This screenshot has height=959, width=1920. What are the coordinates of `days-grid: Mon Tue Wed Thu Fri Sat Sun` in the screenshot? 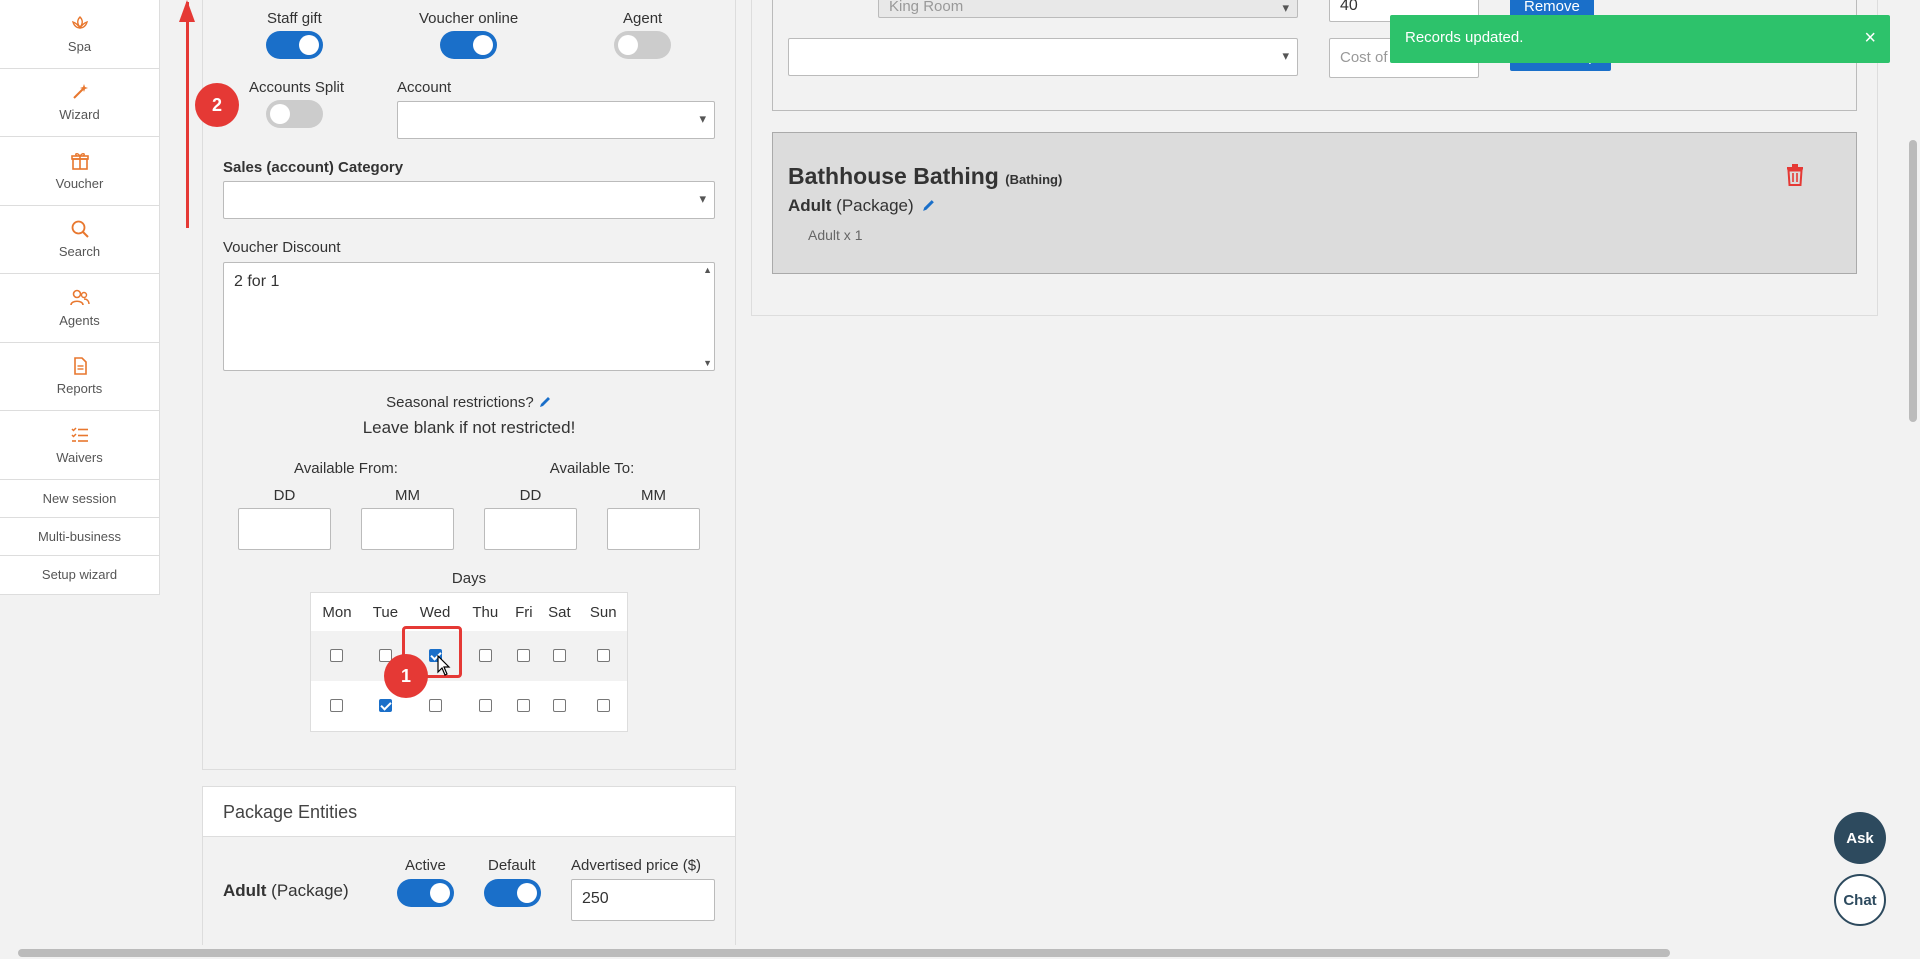 It's located at (469, 662).